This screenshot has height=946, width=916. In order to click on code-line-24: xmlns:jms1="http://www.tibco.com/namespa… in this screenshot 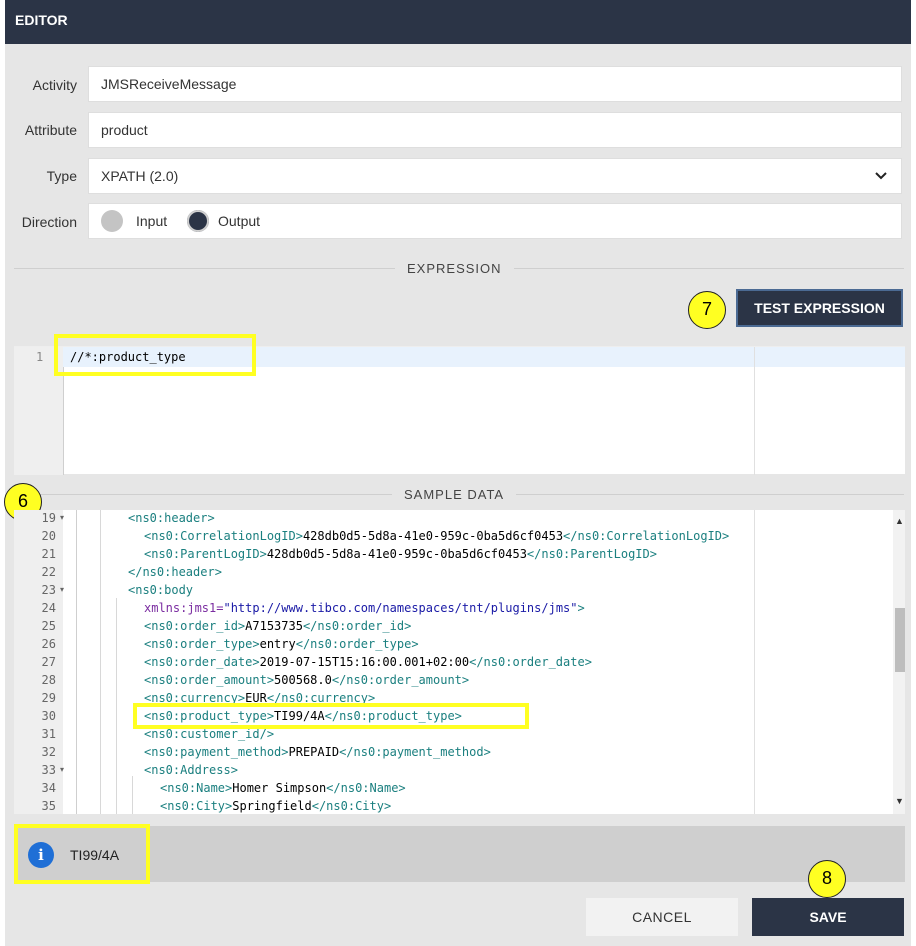, I will do `click(364, 608)`.